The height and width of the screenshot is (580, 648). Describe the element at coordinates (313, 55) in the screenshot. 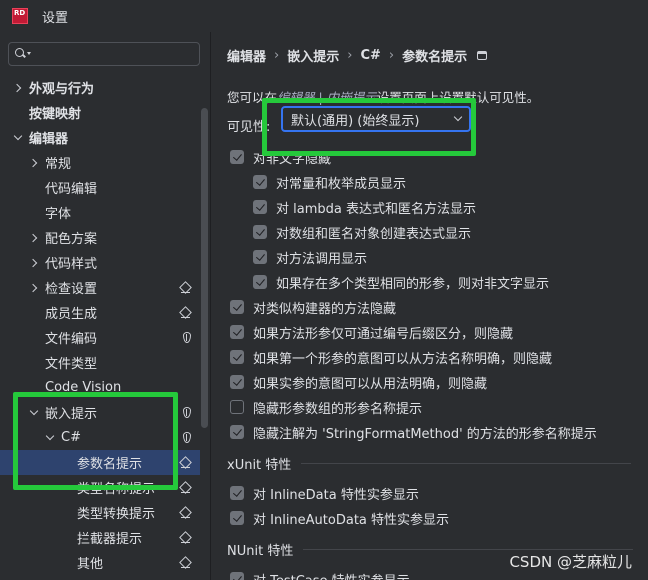

I see `breadcrumb-item: 嵌入提示` at that location.